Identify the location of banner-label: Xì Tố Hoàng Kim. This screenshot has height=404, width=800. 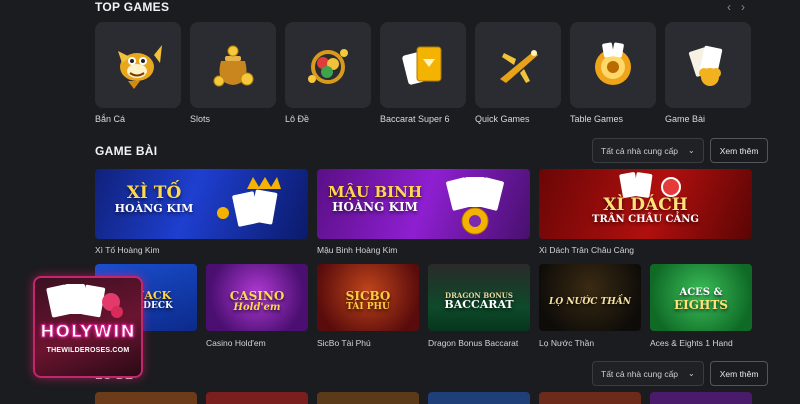
(127, 250).